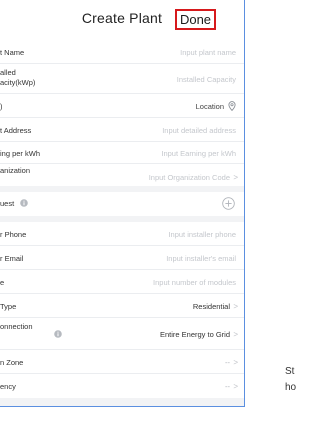 This screenshot has height=432, width=320. Describe the element at coordinates (7, 203) in the screenshot. I see `guest-label: uest` at that location.